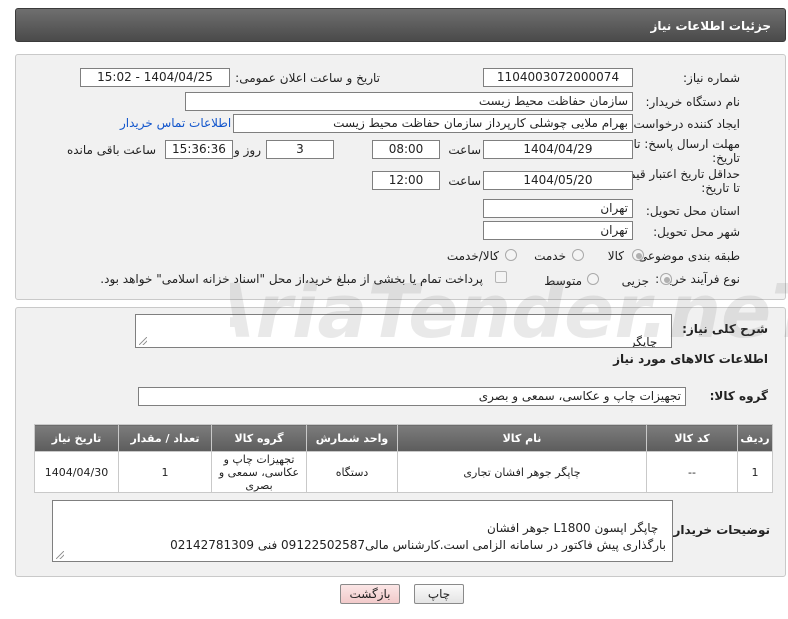  What do you see at coordinates (558, 77) in the screenshot?
I see `need-number-field: 1104003072000074` at bounding box center [558, 77].